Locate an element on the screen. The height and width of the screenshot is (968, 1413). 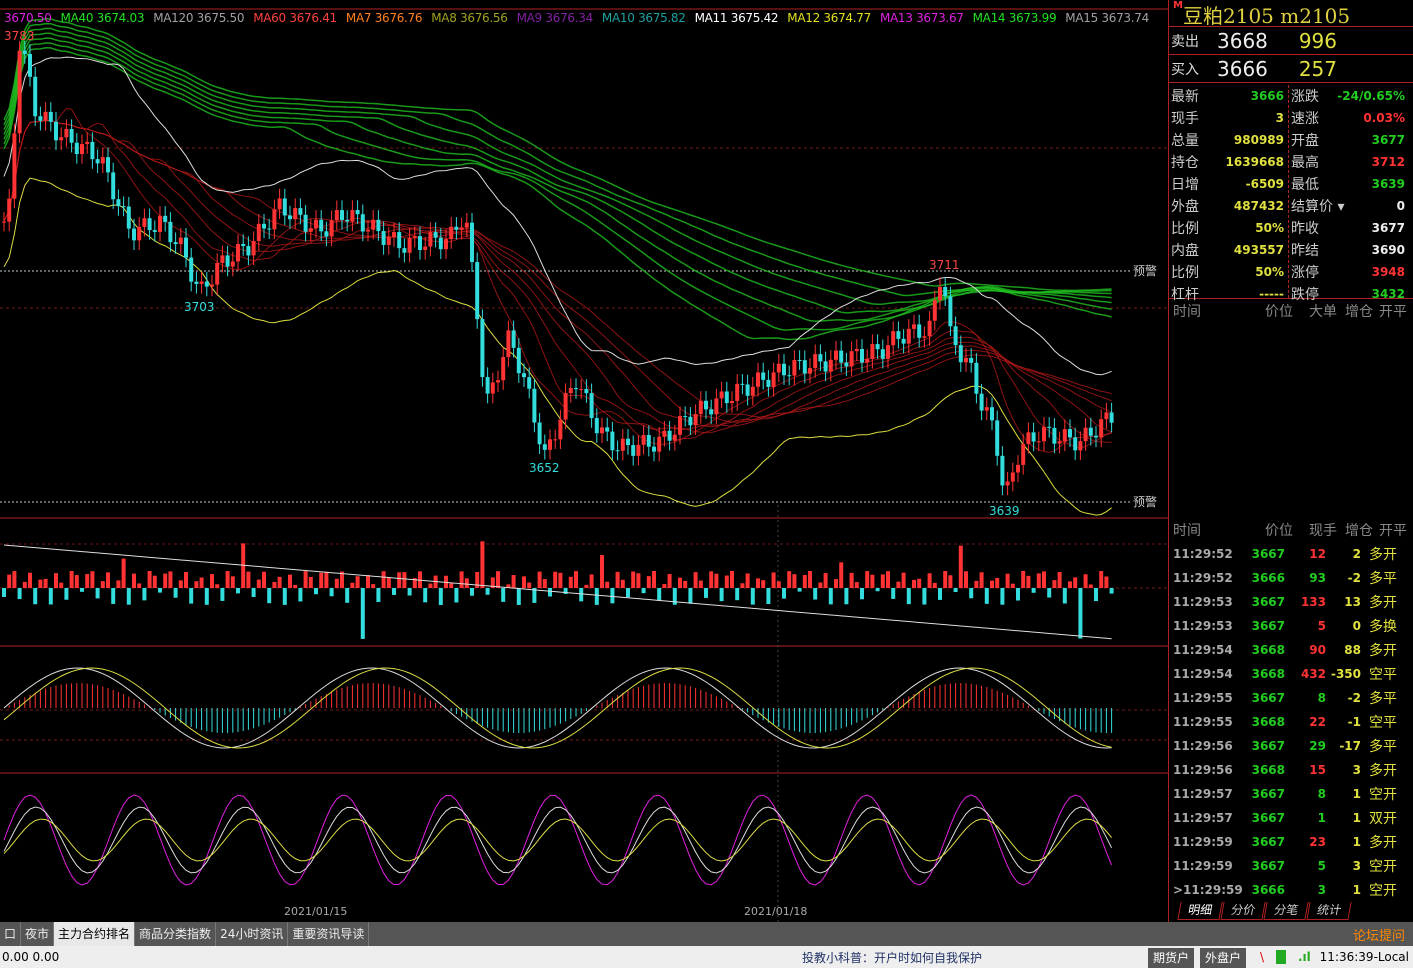
tick-cell: 11:29:56 is located at coordinates (1203, 746).